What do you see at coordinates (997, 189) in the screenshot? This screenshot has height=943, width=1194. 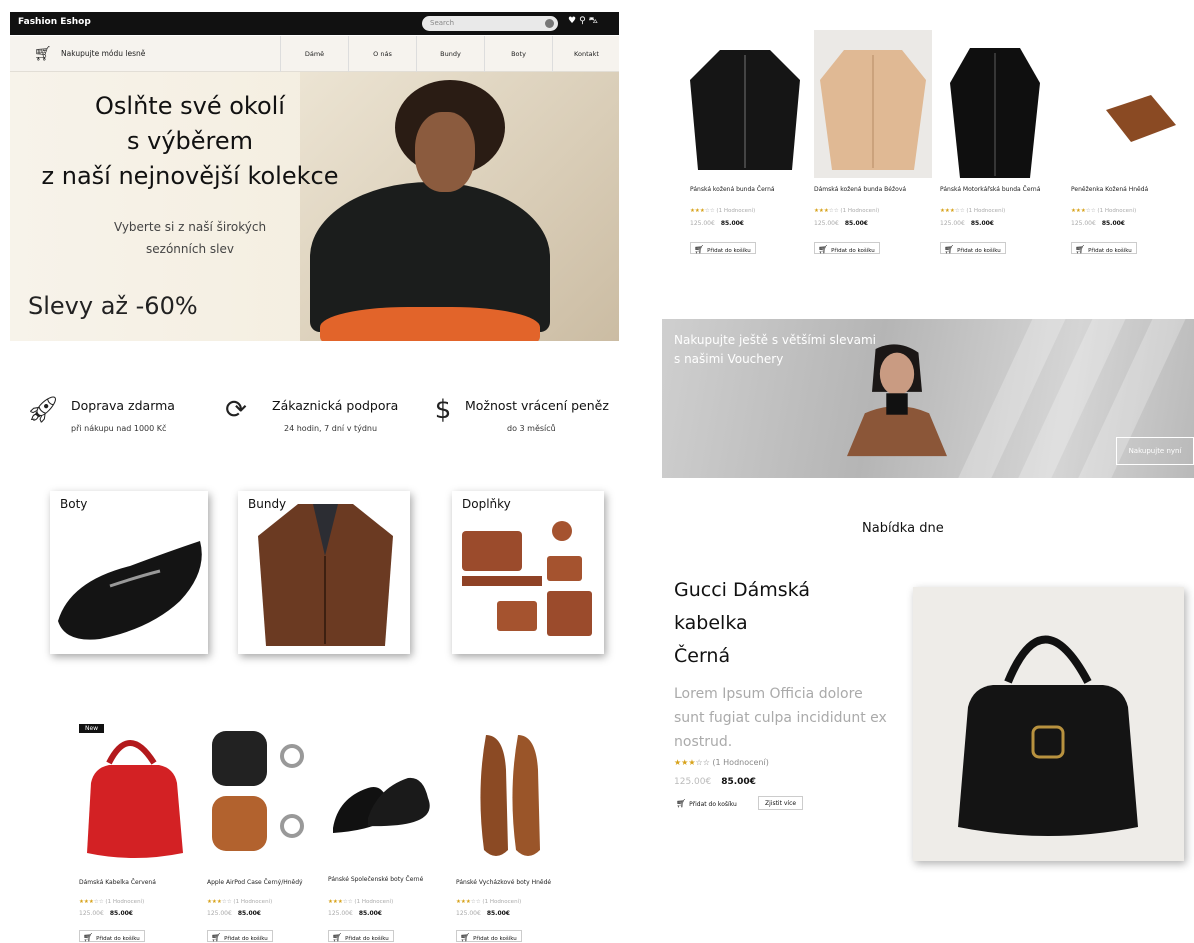 I see `product-name: Pánská Motorkářská bunda Černá` at bounding box center [997, 189].